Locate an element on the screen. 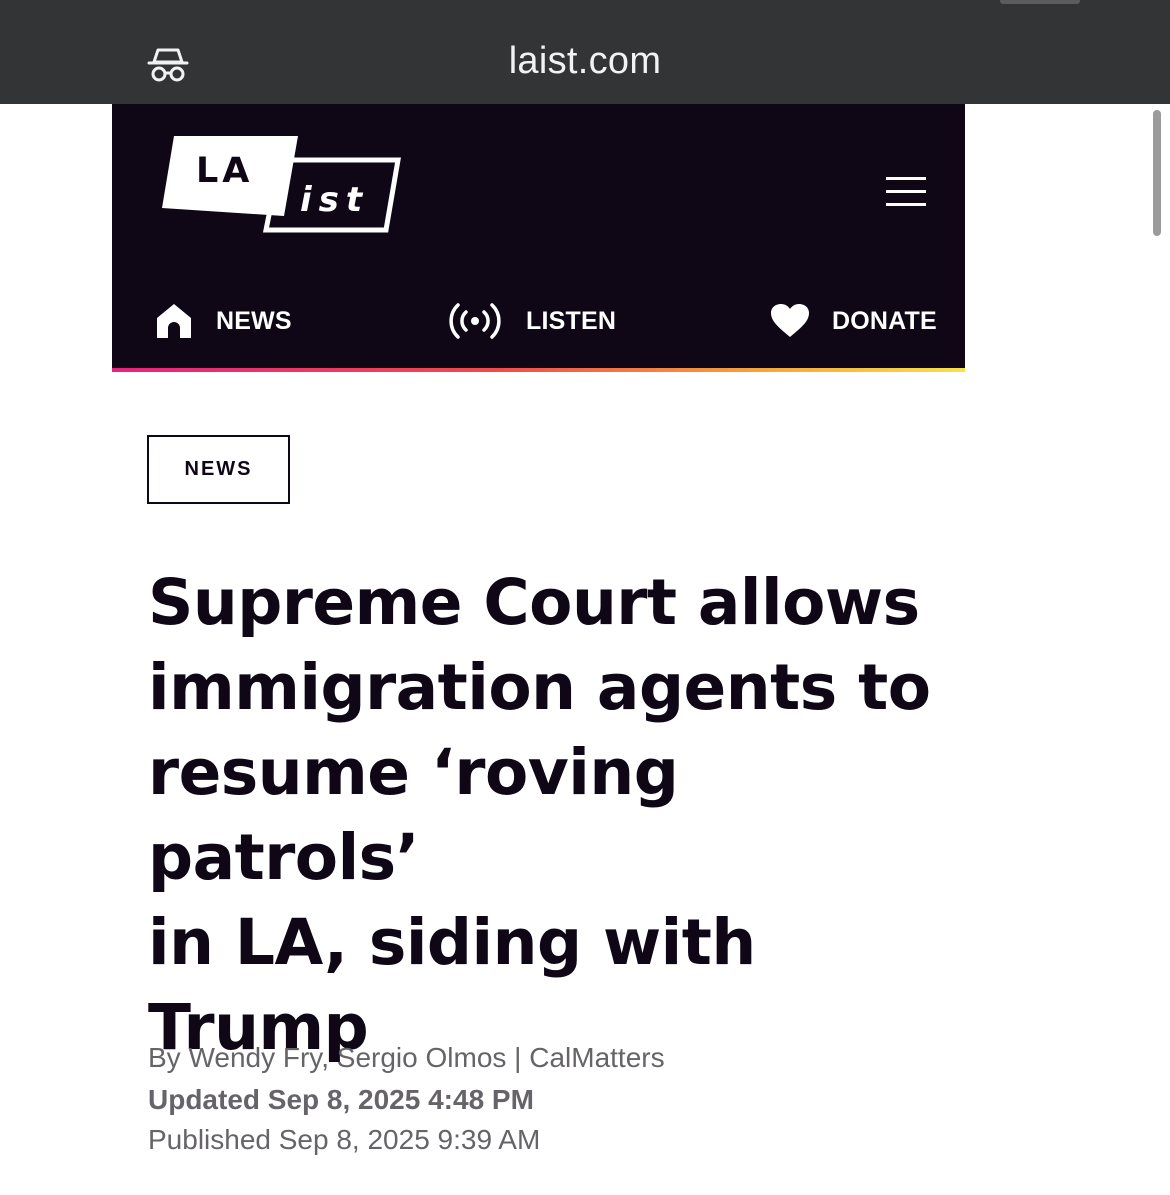 Image resolution: width=1170 pixels, height=1195 pixels. headline-line: in LA, siding with is located at coordinates (452, 942).